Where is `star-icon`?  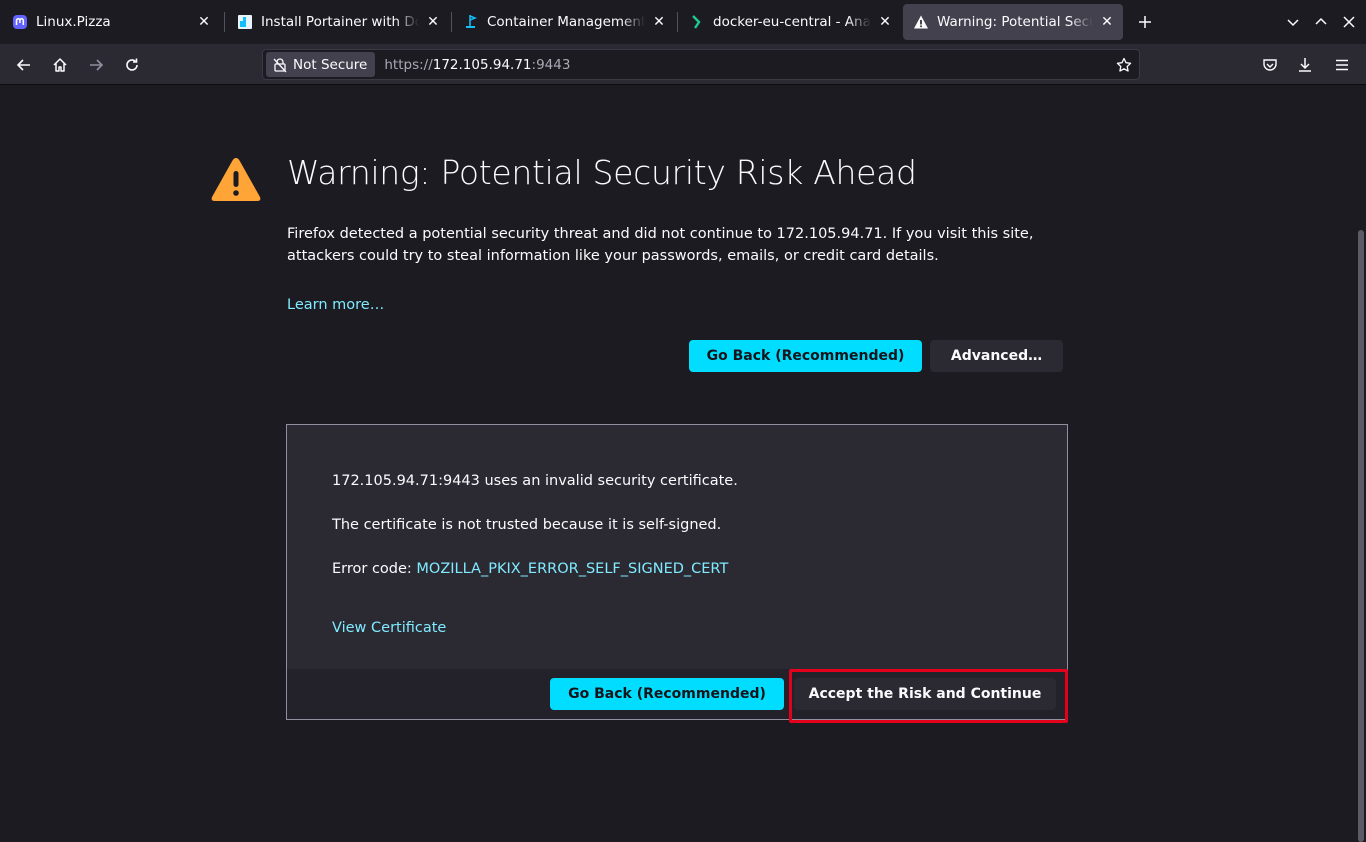 star-icon is located at coordinates (1124, 64).